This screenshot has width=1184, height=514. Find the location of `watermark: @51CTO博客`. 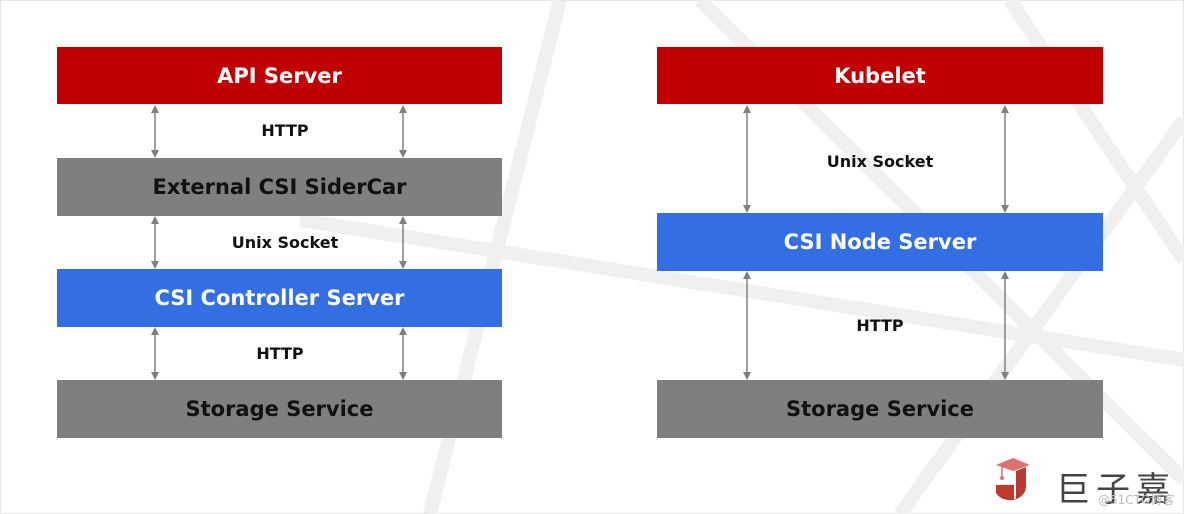

watermark: @51CTO博客 is located at coordinates (1136, 500).